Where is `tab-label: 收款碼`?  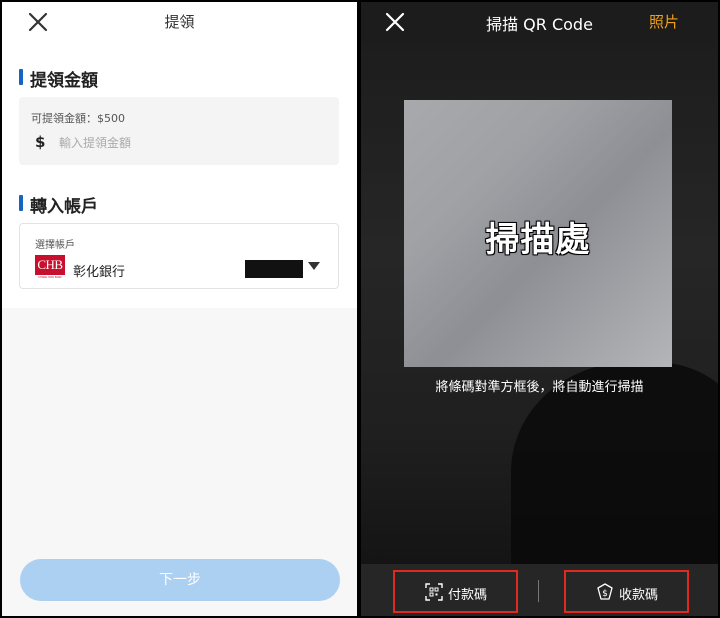 tab-label: 收款碼 is located at coordinates (639, 595).